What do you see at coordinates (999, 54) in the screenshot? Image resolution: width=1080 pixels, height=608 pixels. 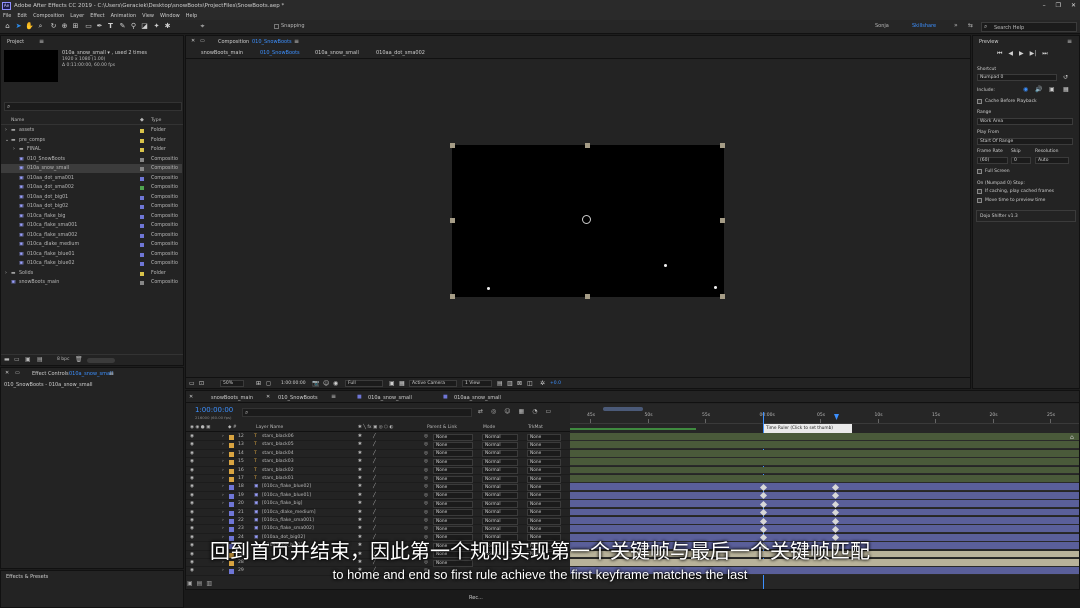 I see `first-frame-icon: ⏮` at bounding box center [999, 54].